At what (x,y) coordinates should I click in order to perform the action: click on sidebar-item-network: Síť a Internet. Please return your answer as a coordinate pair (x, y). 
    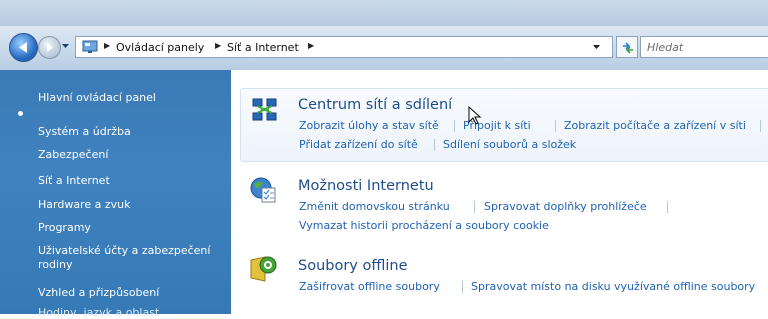
    Looking at the image, I should click on (74, 180).